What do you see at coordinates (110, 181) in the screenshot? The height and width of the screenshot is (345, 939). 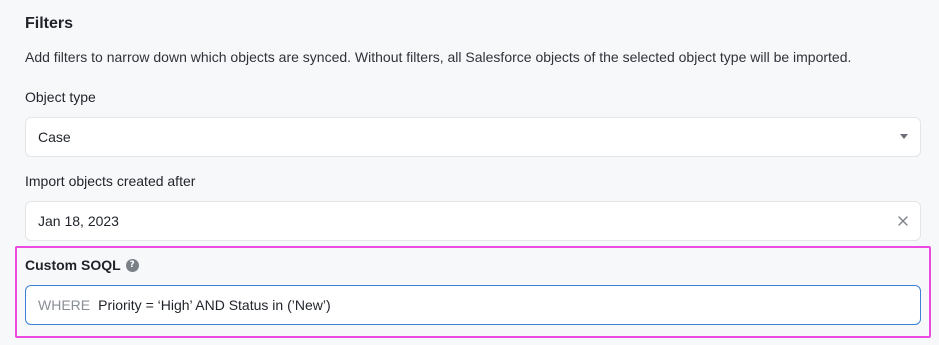 I see `created-after-label: Import objects created after` at bounding box center [110, 181].